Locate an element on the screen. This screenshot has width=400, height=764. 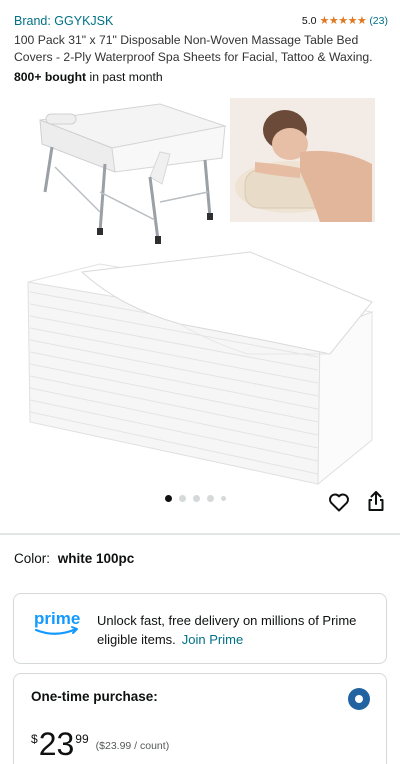
prime-logo-icon: prime is located at coordinates (57, 622).